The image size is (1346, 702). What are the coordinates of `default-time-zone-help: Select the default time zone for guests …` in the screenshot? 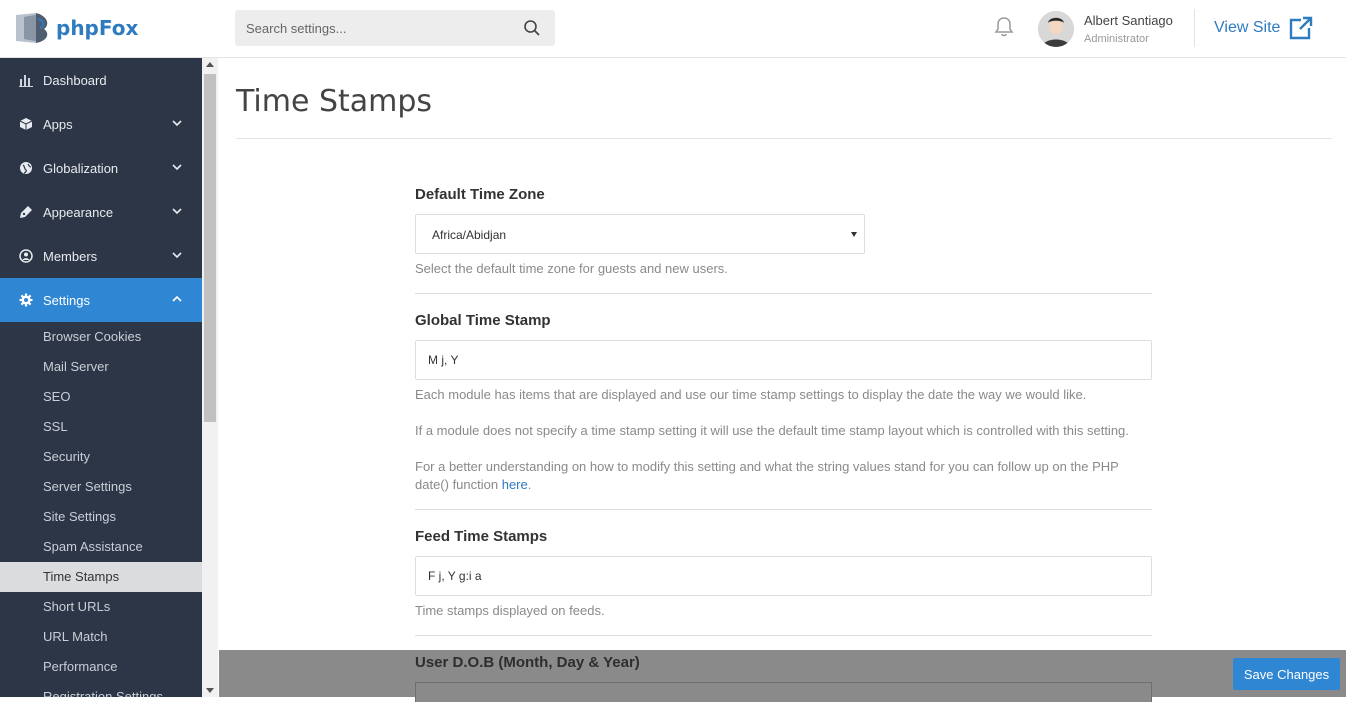 It's located at (571, 268).